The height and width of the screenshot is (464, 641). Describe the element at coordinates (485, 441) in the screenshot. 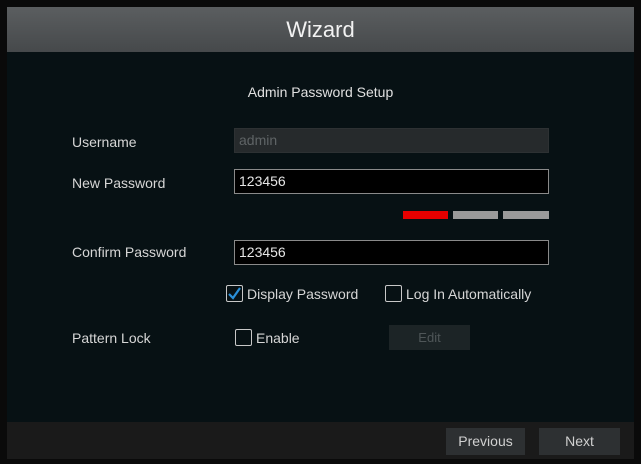

I see `previous-button: Previous` at that location.